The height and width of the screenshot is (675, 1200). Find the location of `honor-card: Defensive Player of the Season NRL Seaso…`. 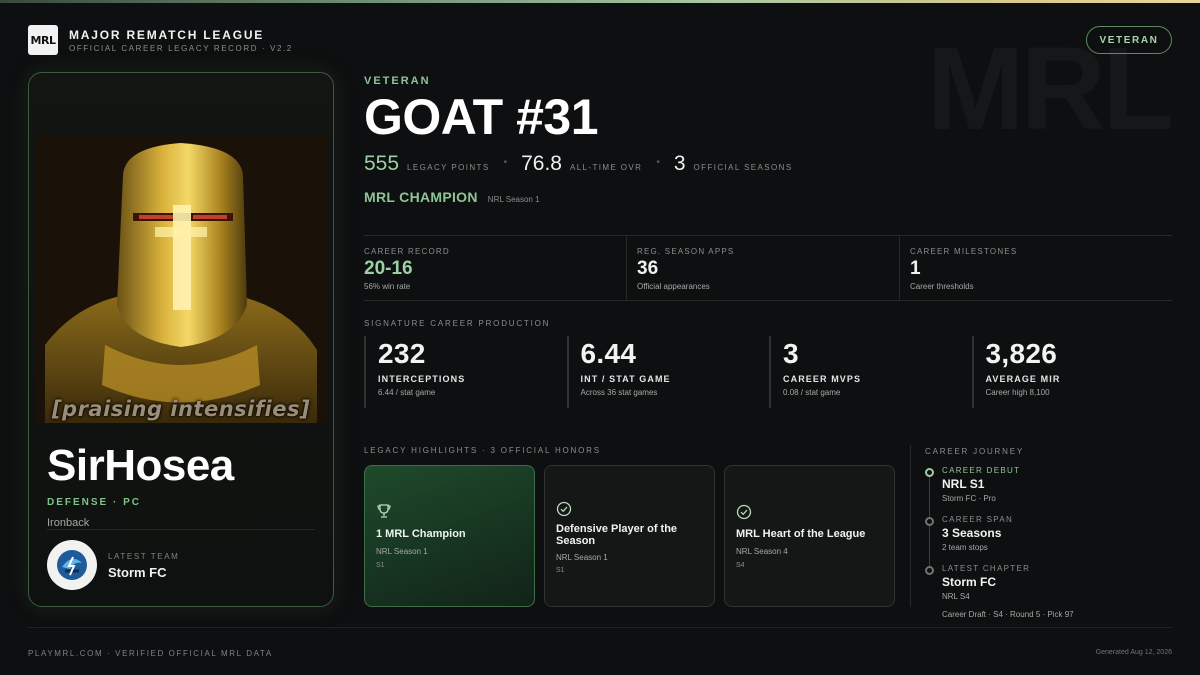

honor-card: Defensive Player of the Season NRL Seaso… is located at coordinates (629, 536).